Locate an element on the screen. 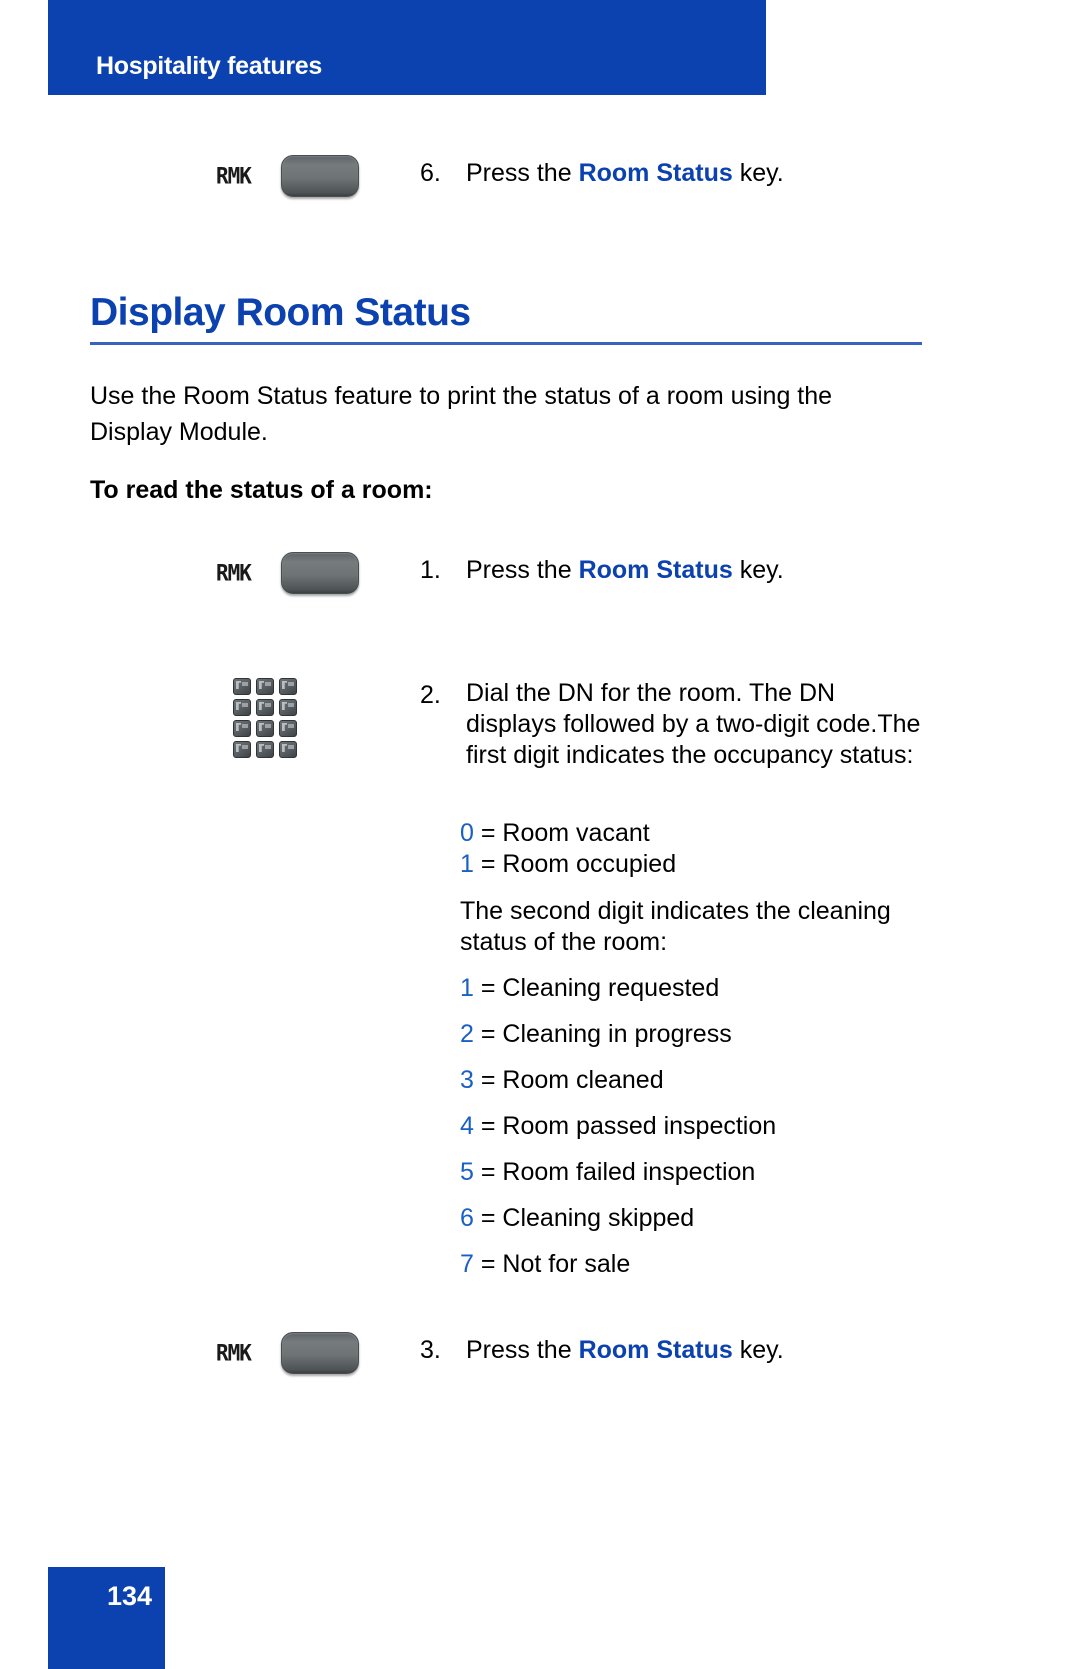 The image size is (1080, 1669). code-digit: 4 is located at coordinates (467, 1126).